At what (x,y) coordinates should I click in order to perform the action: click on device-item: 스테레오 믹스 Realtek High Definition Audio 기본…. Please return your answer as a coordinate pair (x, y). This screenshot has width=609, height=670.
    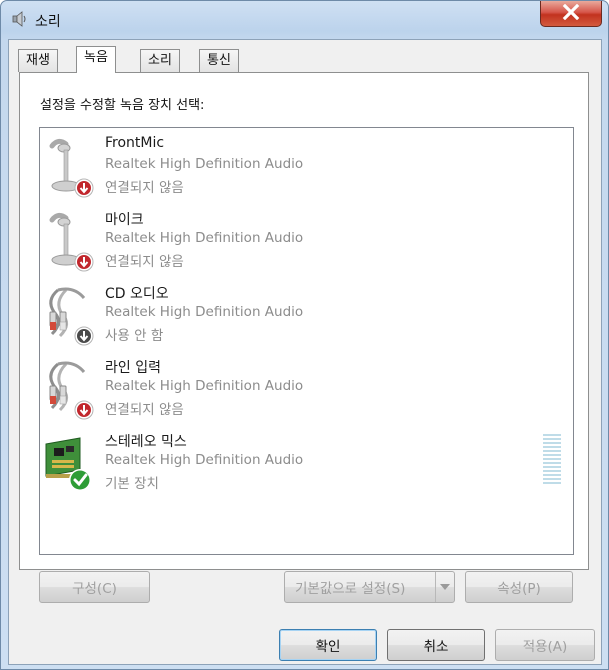
    Looking at the image, I should click on (306, 463).